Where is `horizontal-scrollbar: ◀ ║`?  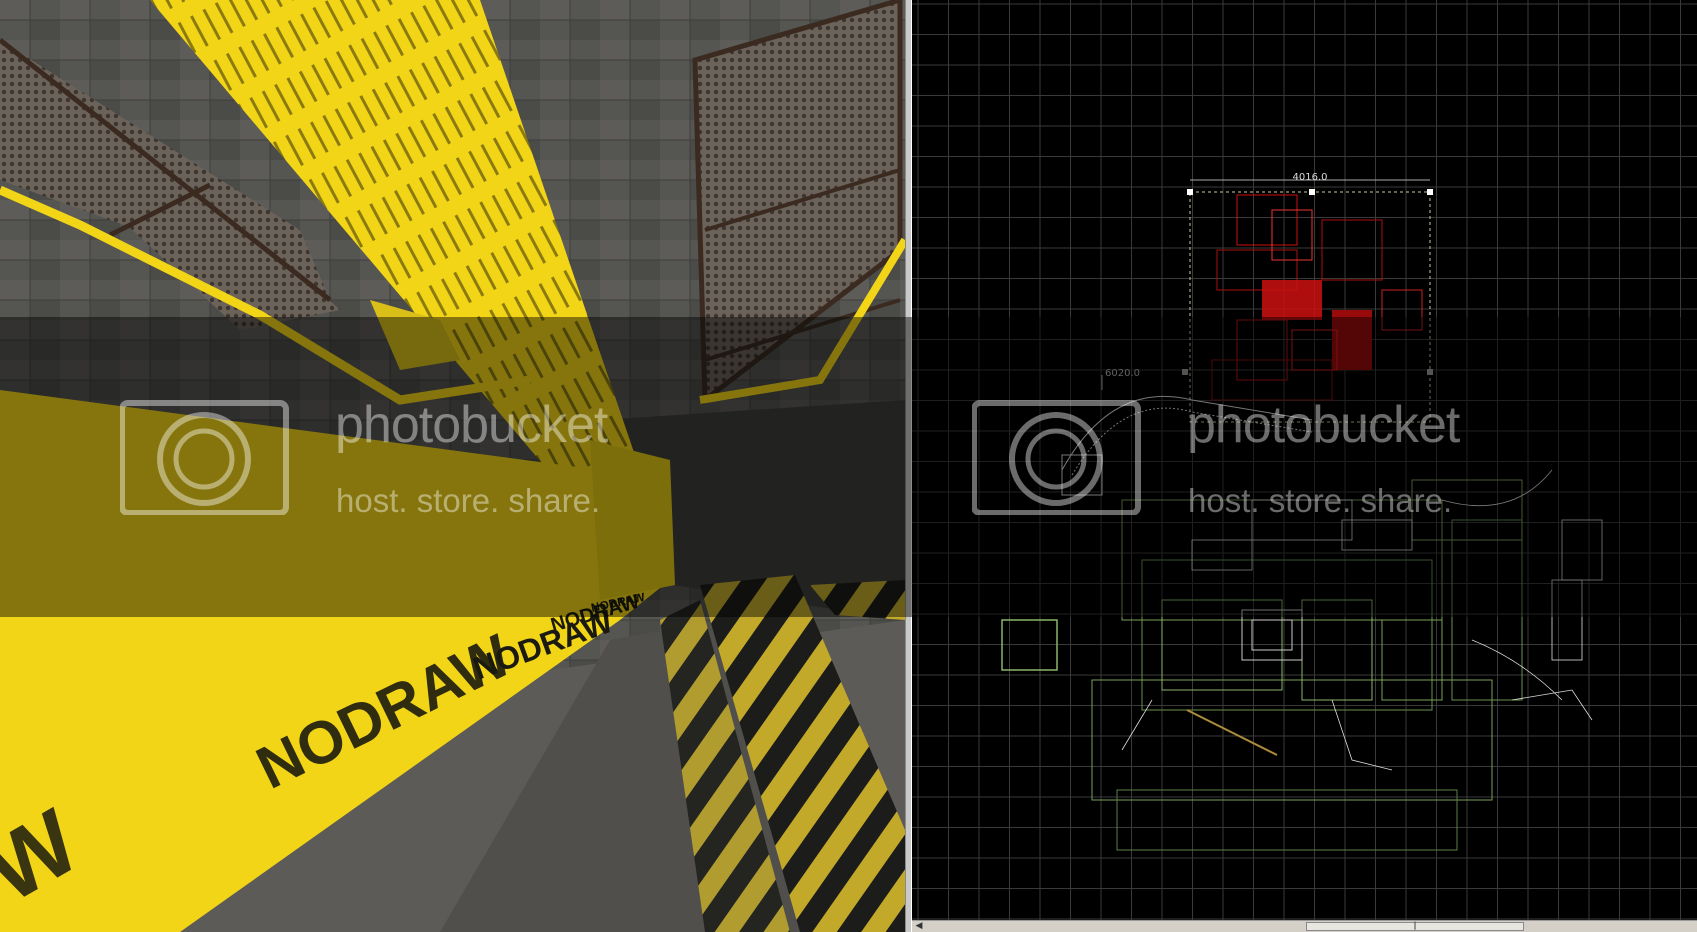 horizontal-scrollbar: ◀ ║ is located at coordinates (1304, 926).